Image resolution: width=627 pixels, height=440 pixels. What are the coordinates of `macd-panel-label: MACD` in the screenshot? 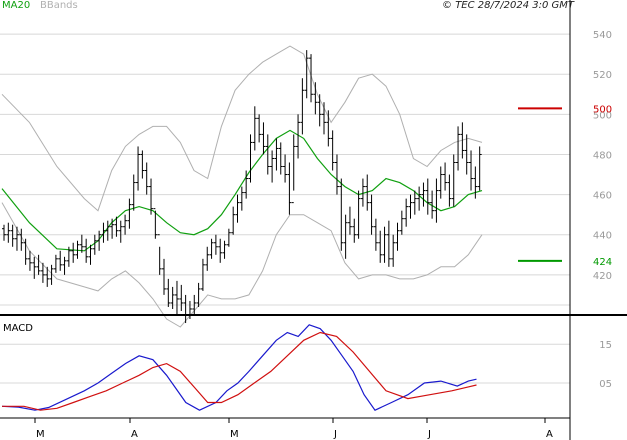 It's located at (18, 328).